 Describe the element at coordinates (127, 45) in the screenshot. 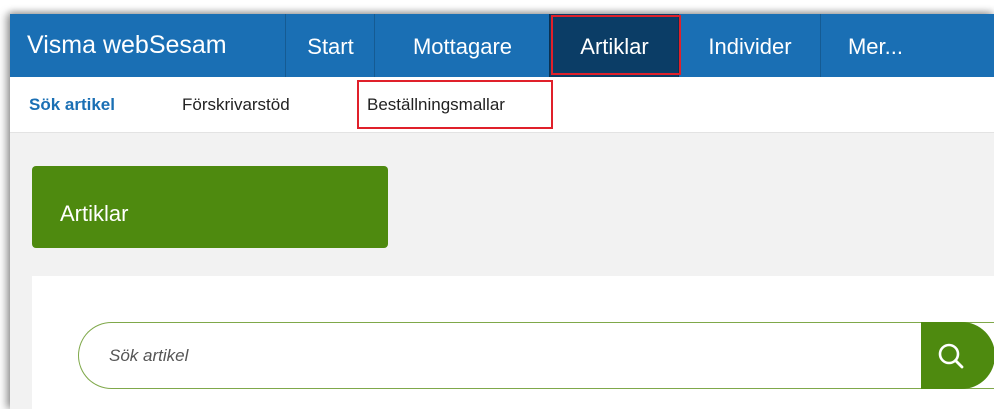

I see `brand-logo: Visma webSesam` at that location.